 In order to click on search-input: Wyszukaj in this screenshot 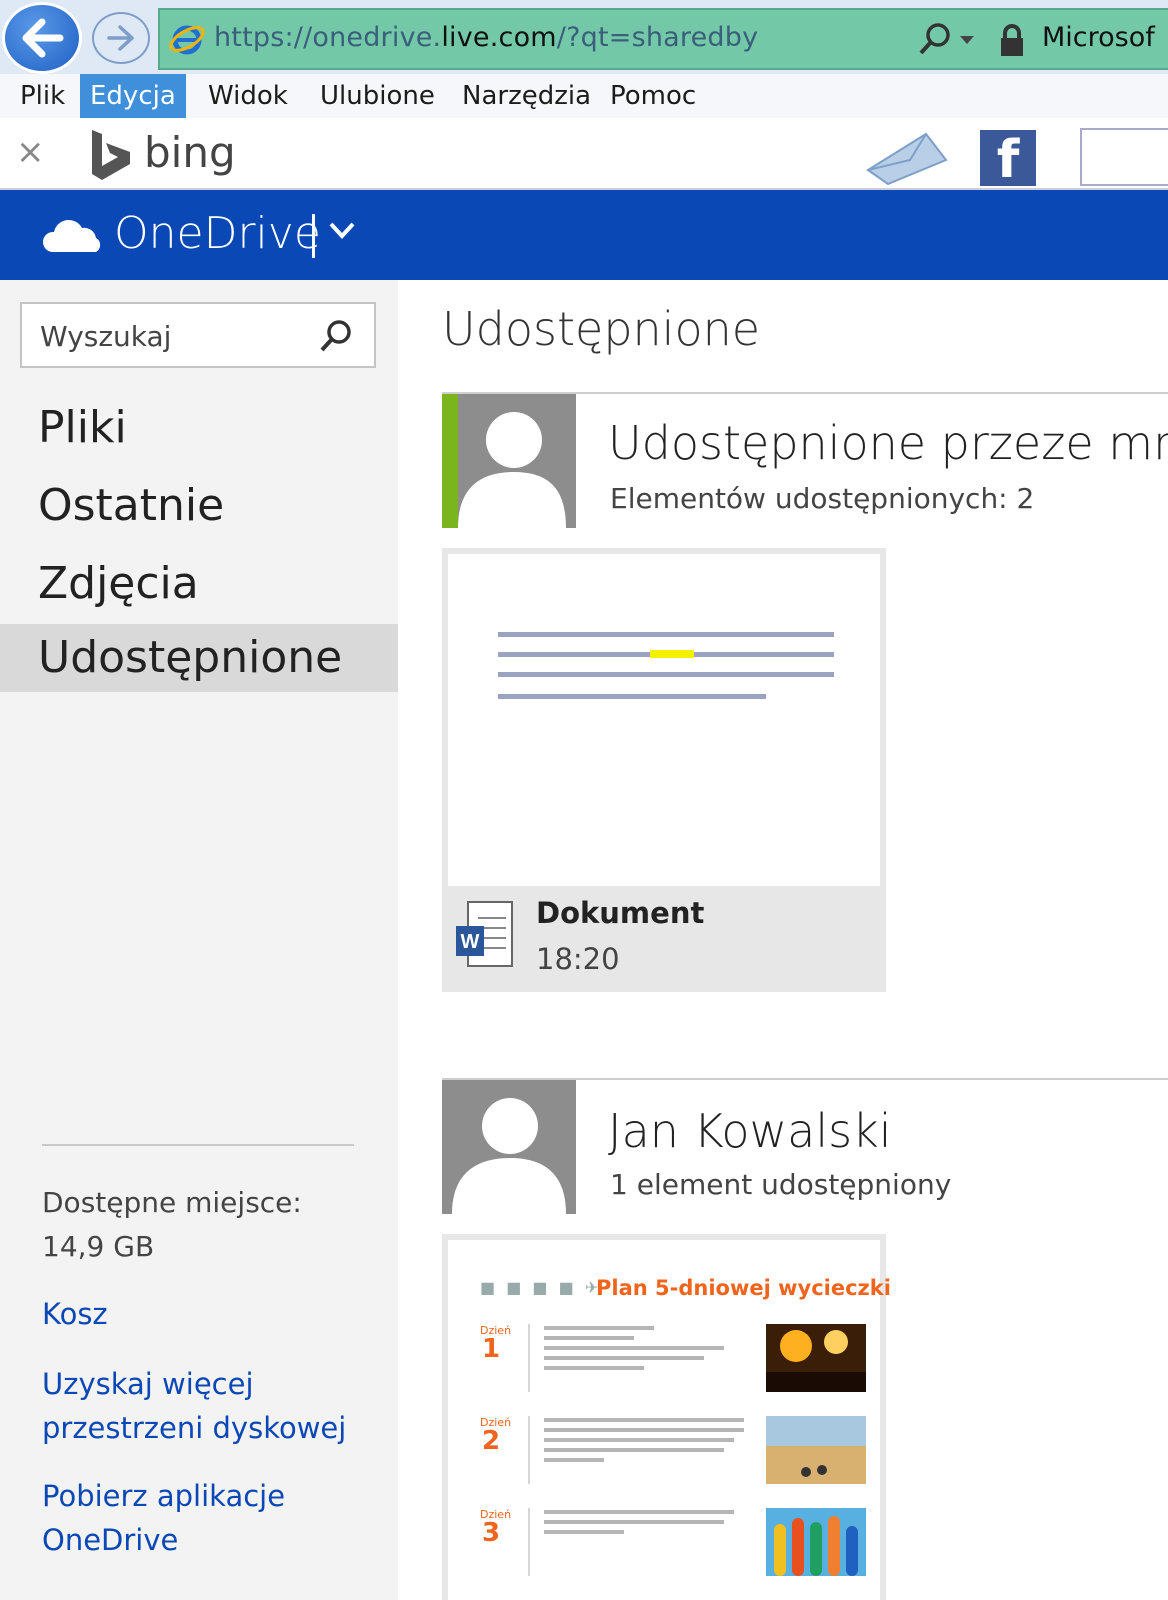, I will do `click(198, 335)`.